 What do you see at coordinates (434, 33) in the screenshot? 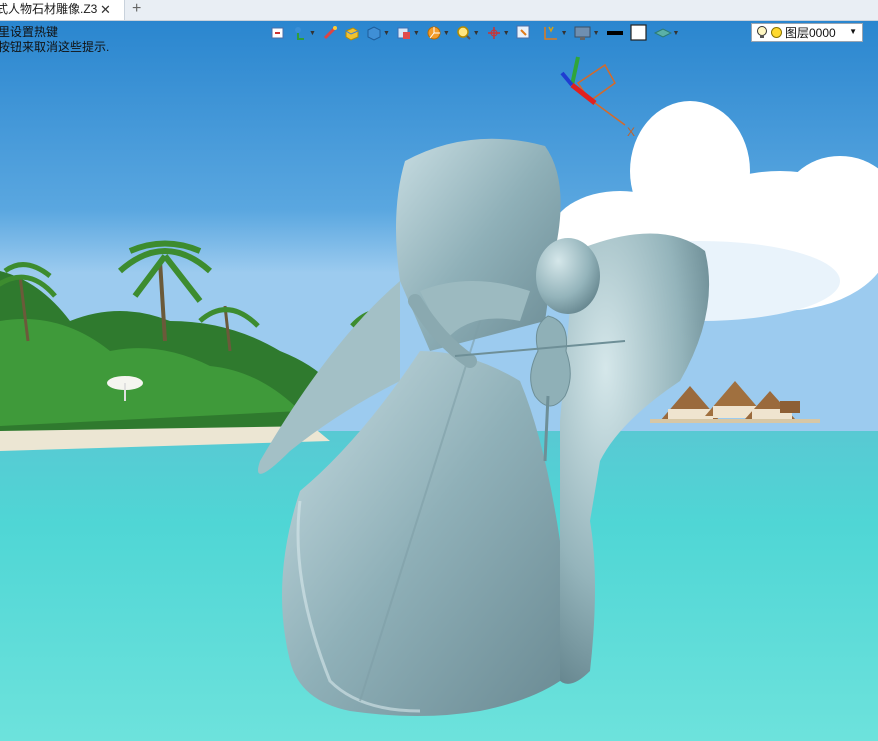
I see `pie-icon` at bounding box center [434, 33].